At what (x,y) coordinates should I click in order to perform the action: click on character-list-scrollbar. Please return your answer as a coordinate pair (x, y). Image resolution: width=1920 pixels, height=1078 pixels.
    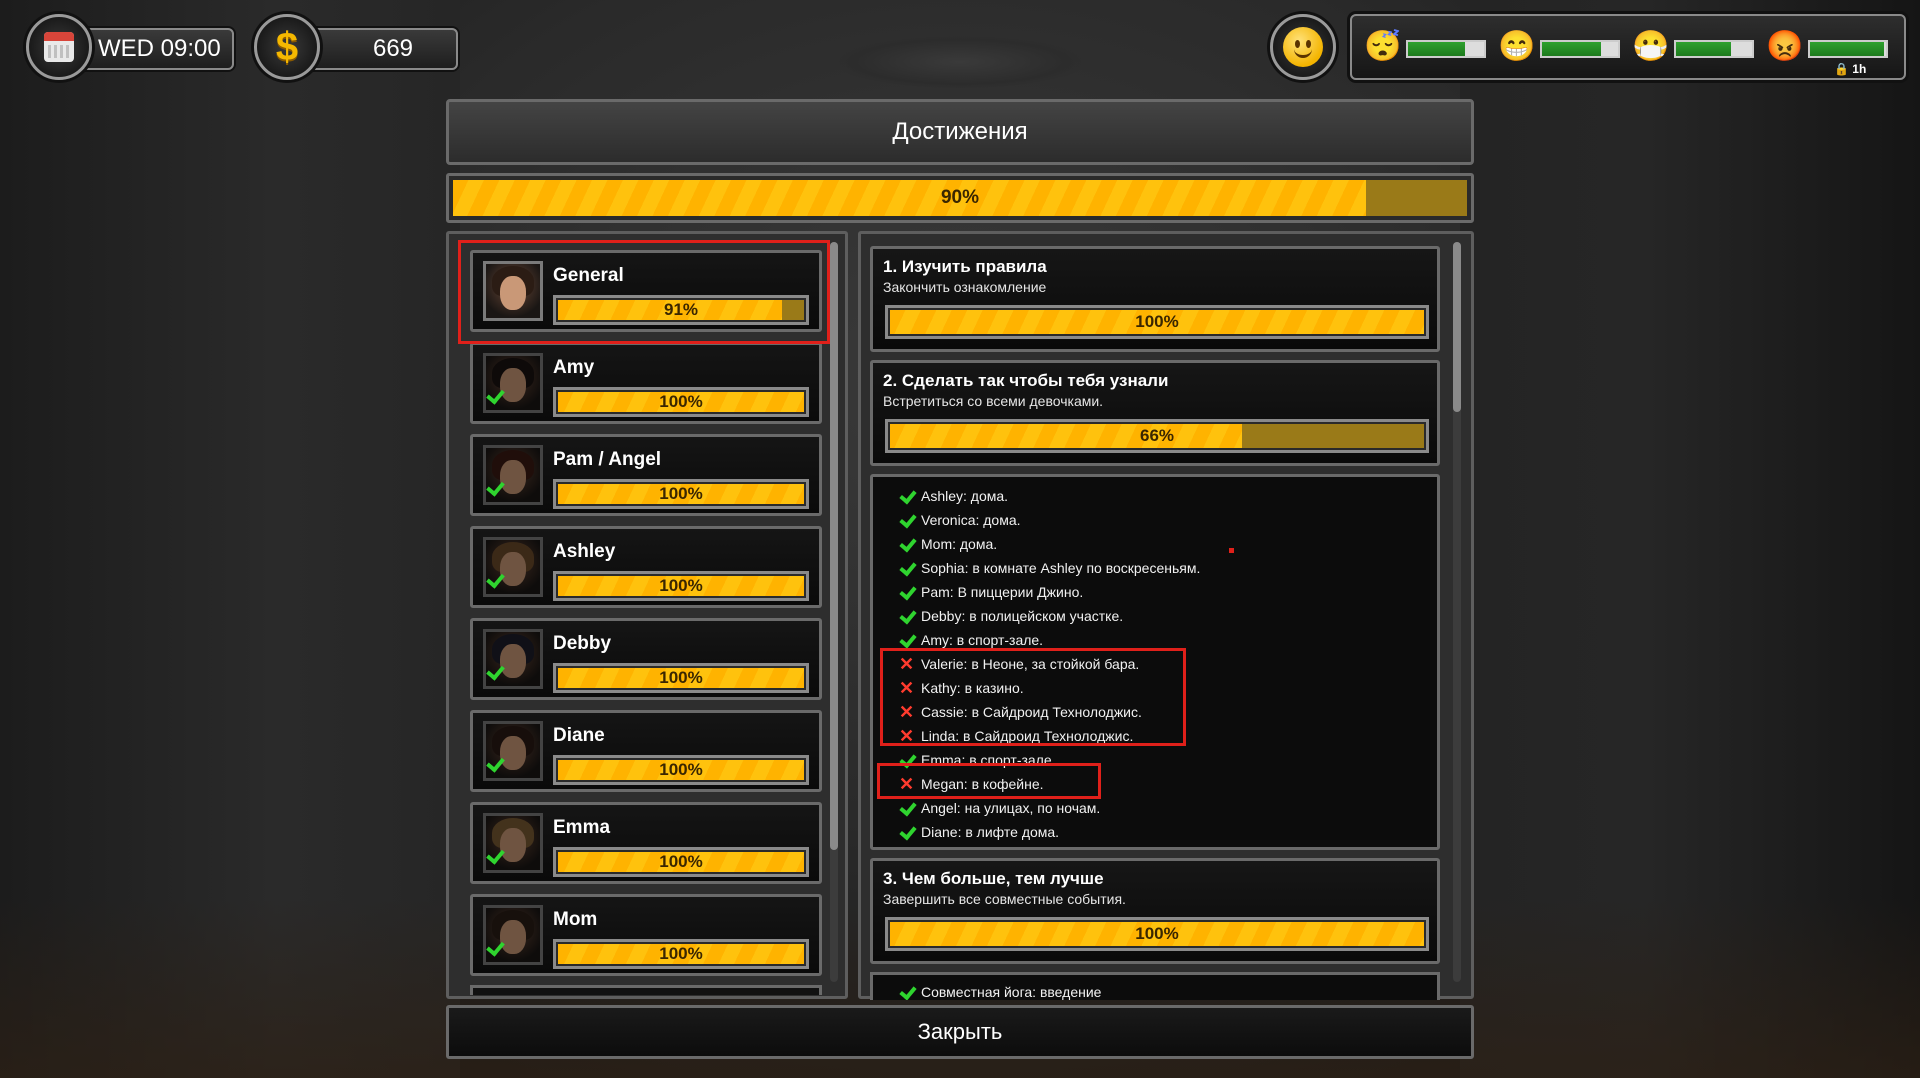
    Looking at the image, I should click on (834, 612).